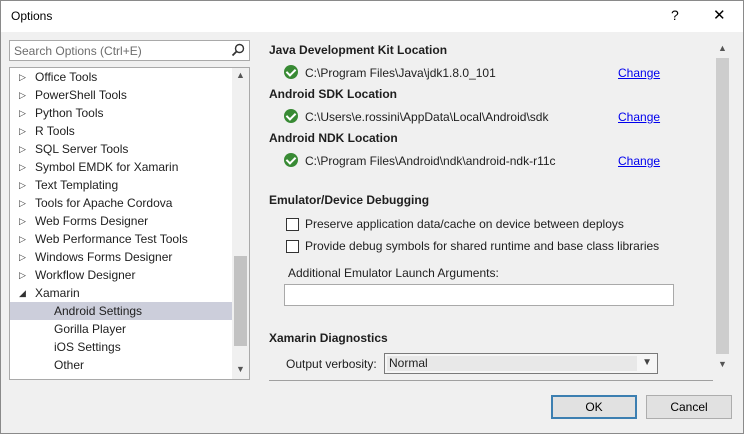 The image size is (744, 434). Describe the element at coordinates (82, 149) in the screenshot. I see `tree-item-label: SQL Server Tools` at that location.